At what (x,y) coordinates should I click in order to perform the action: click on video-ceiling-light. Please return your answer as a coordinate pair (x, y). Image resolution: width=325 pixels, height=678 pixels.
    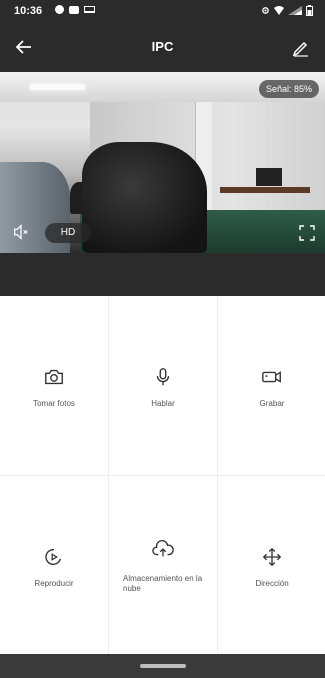
    Looking at the image, I should click on (57, 87).